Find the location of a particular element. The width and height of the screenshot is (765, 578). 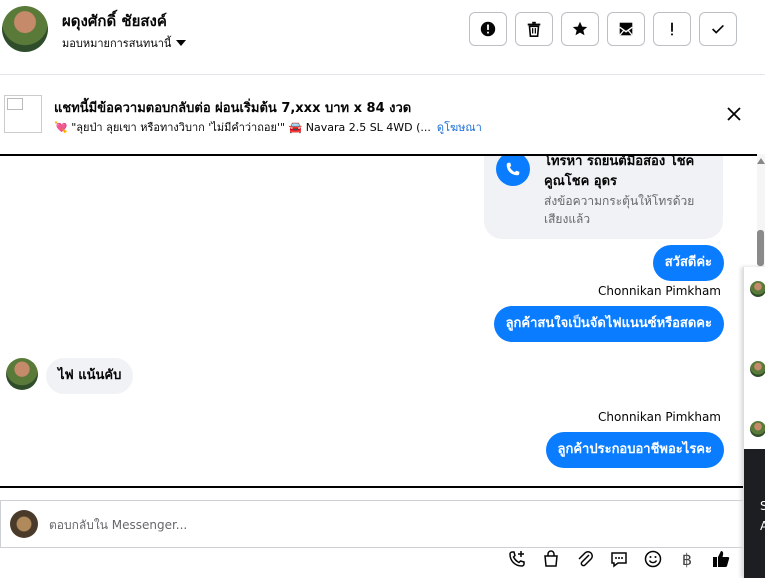

message-bubble-incoming: ไฟ แน้นคับ is located at coordinates (90, 376).